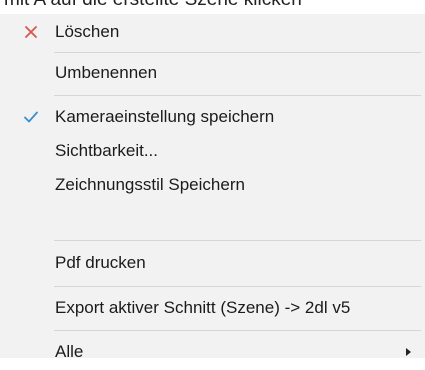  I want to click on menu-item-label: Pdf drucken, so click(100, 262).